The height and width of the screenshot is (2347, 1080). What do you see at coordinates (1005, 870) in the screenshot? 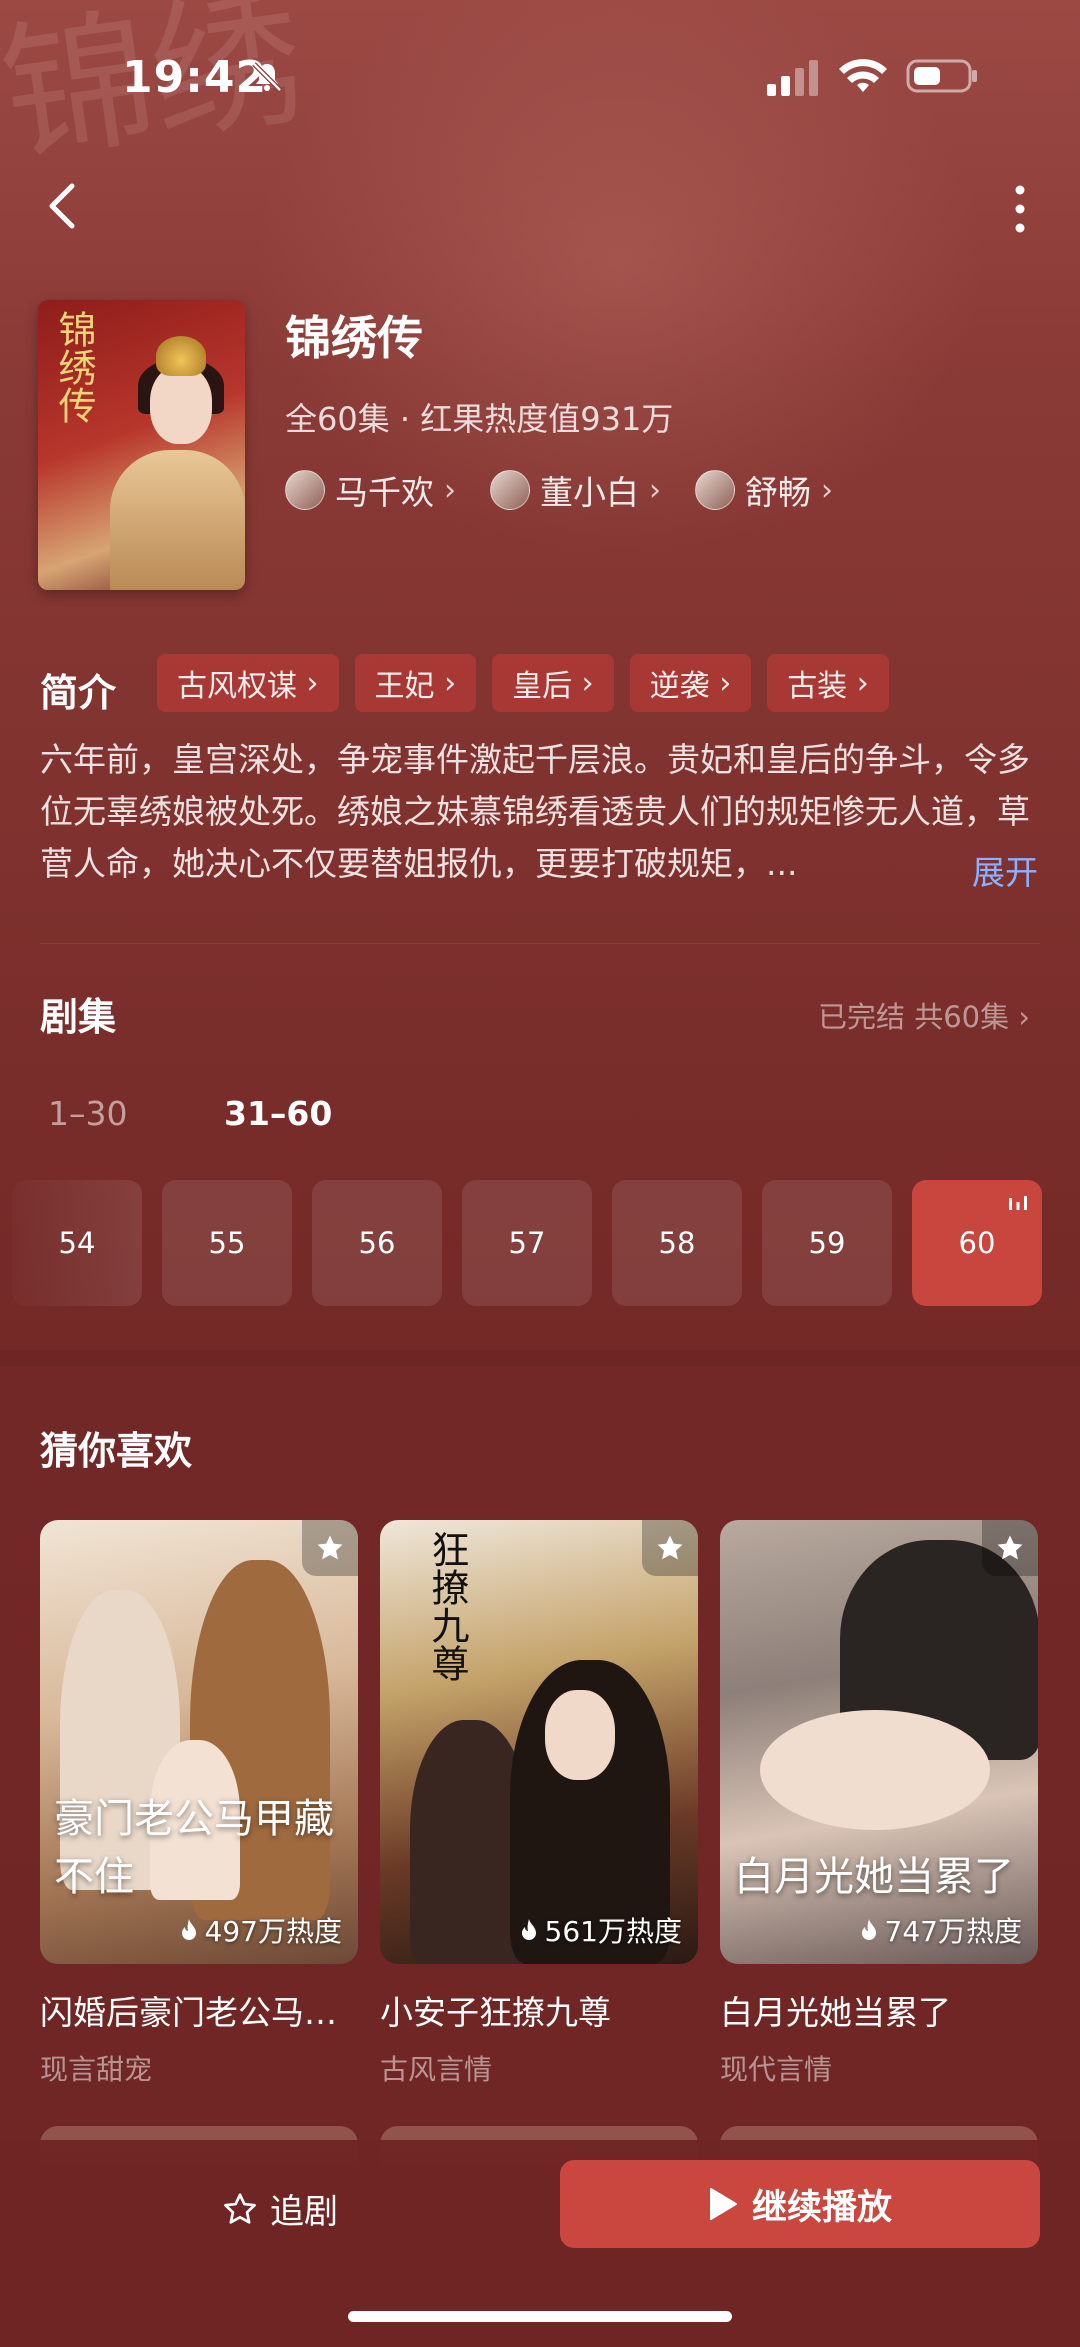
I see `expand-link: 展开` at bounding box center [1005, 870].